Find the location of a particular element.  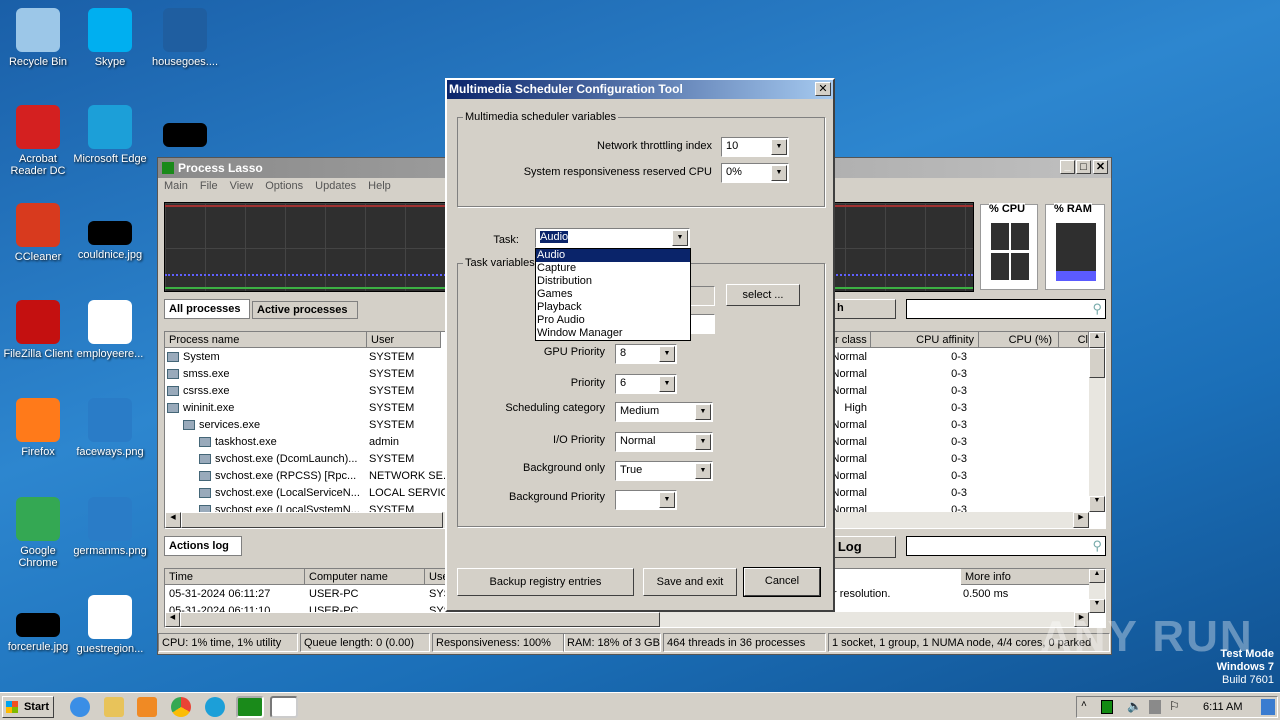

log-action: r resolution. is located at coordinates (862, 594).